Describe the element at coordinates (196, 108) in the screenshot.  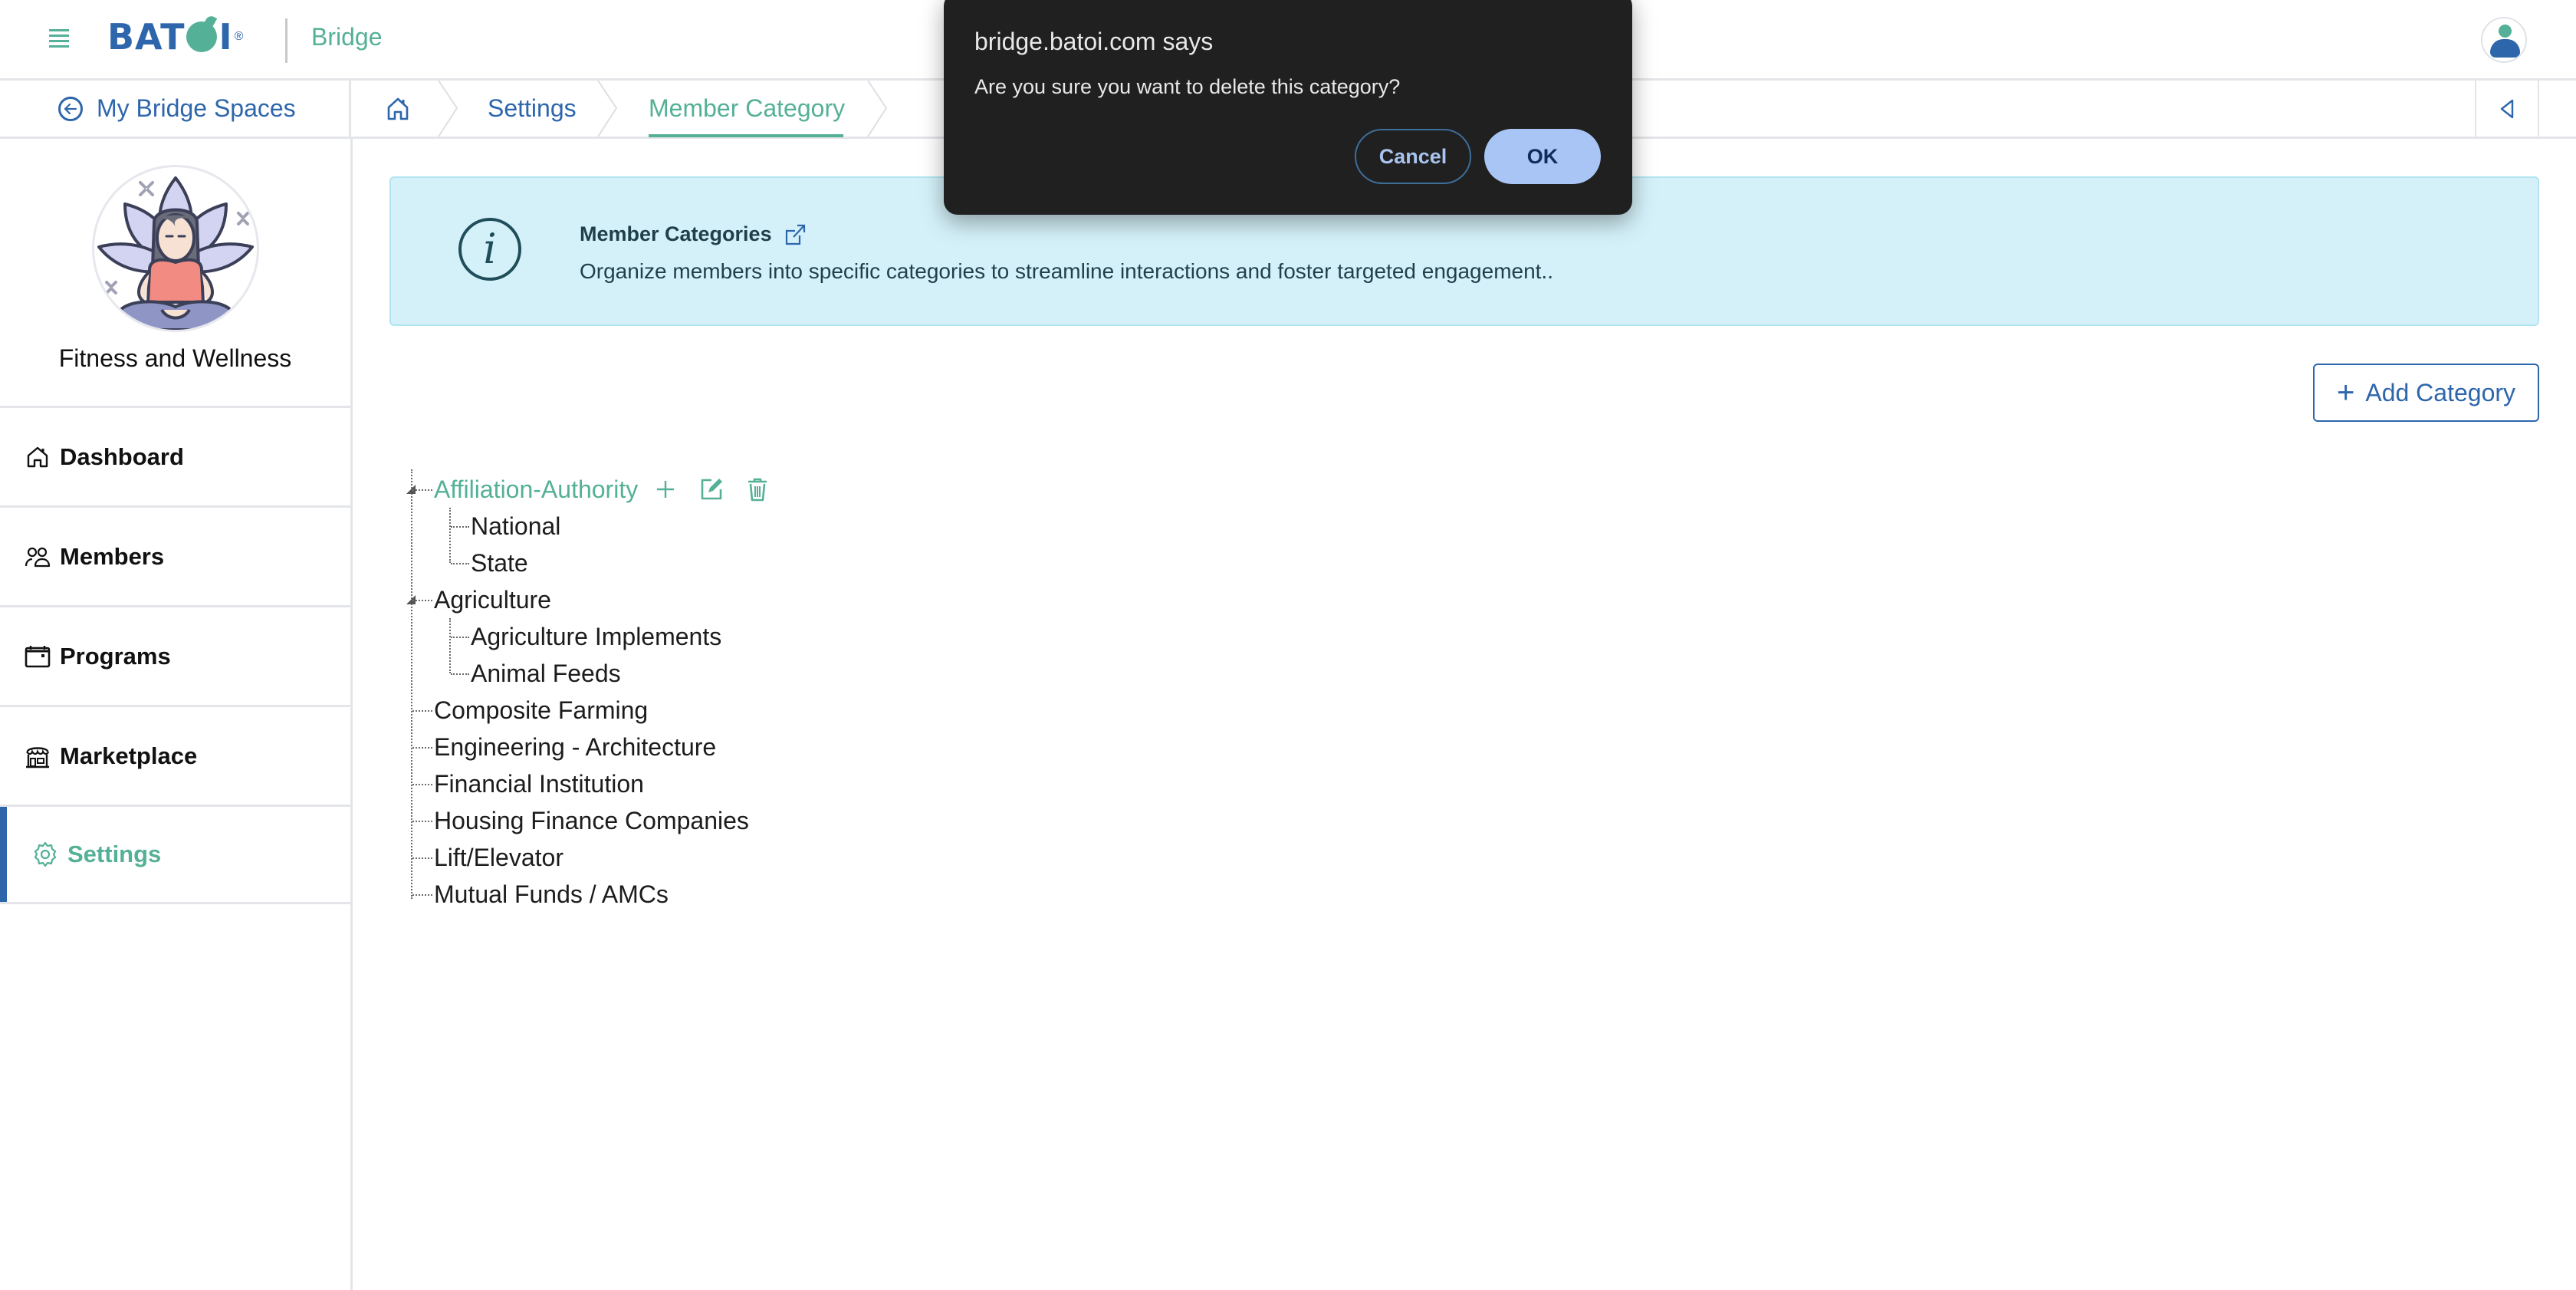
I see `my-bridge-spaces-label: My Bridge Spaces` at that location.